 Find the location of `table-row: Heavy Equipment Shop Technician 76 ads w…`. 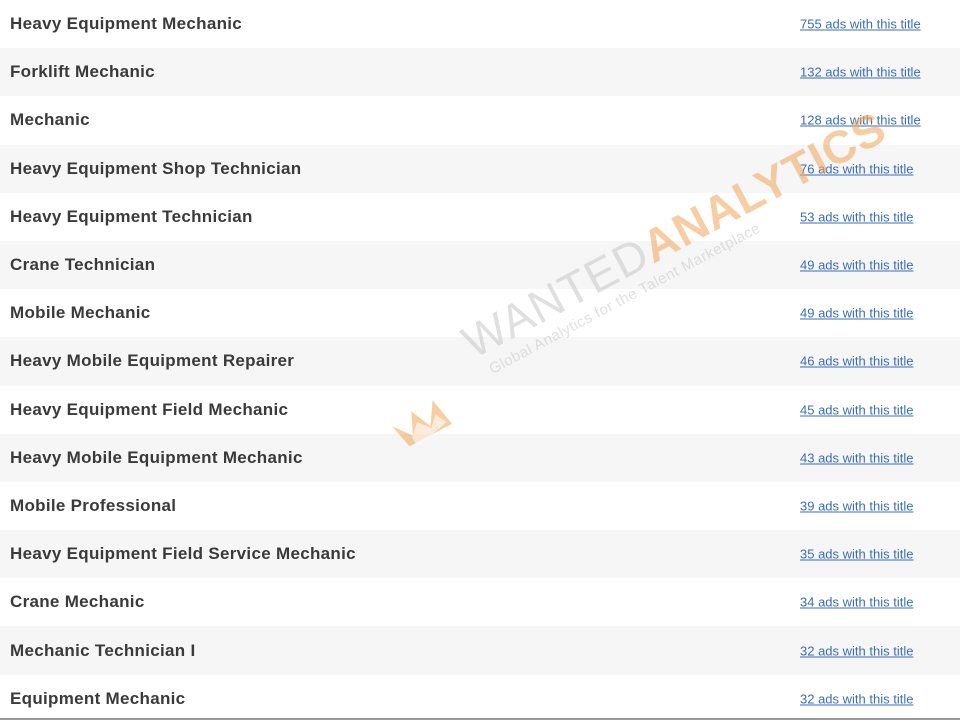

table-row: Heavy Equipment Shop Technician 76 ads w… is located at coordinates (480, 168).